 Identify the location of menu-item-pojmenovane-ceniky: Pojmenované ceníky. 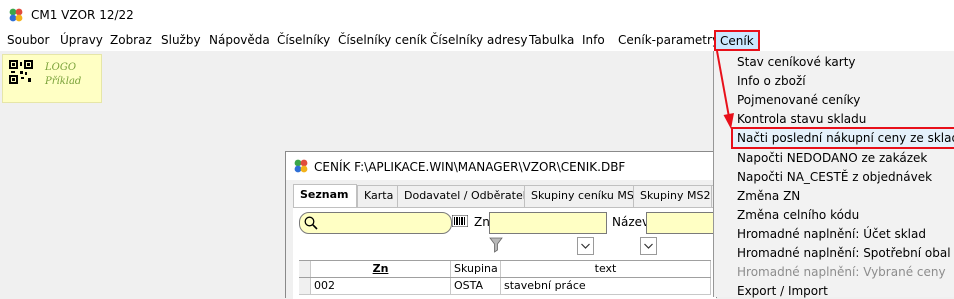
(798, 100).